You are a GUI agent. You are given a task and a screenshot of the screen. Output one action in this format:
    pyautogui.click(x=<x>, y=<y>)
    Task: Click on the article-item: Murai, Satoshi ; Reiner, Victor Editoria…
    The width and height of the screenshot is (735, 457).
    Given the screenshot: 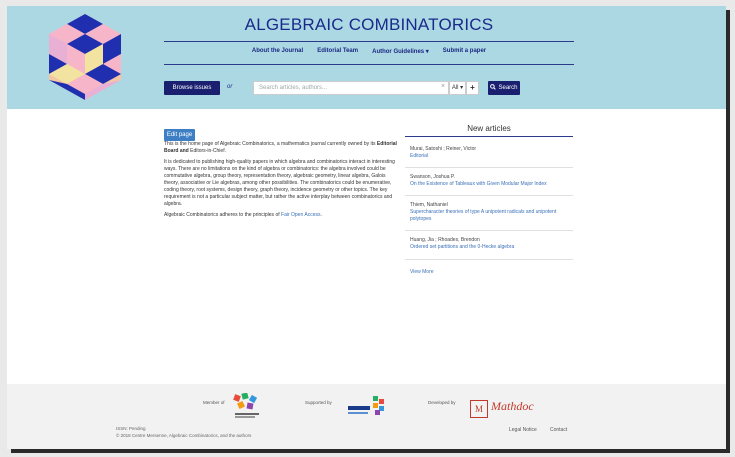 What is the action you would take?
    pyautogui.click(x=490, y=153)
    